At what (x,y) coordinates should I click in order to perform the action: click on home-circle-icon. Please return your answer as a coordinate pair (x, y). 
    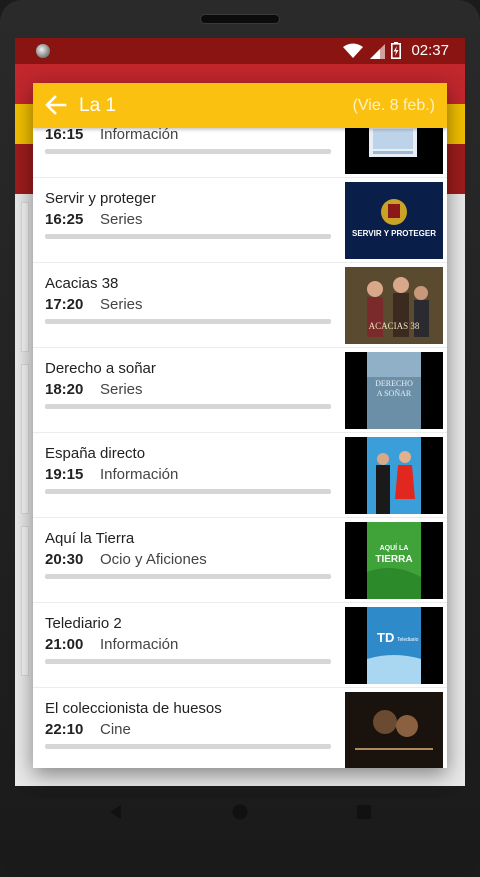
    Looking at the image, I should click on (240, 812).